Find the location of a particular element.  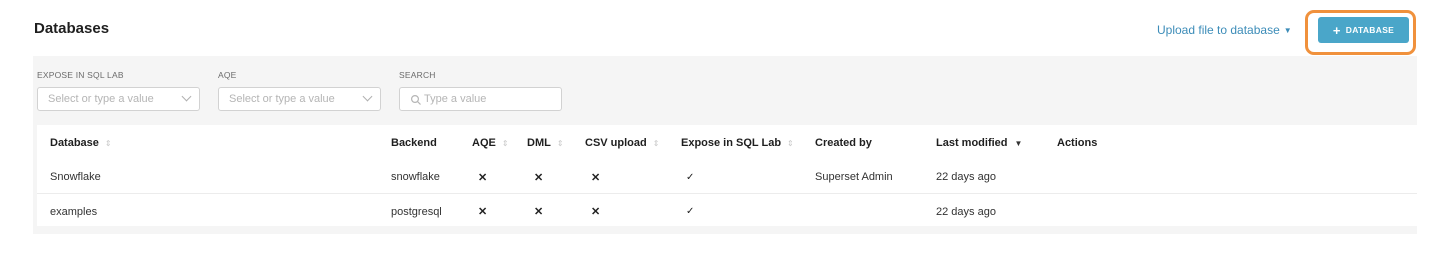

filter-search: SEARCH is located at coordinates (480, 90).